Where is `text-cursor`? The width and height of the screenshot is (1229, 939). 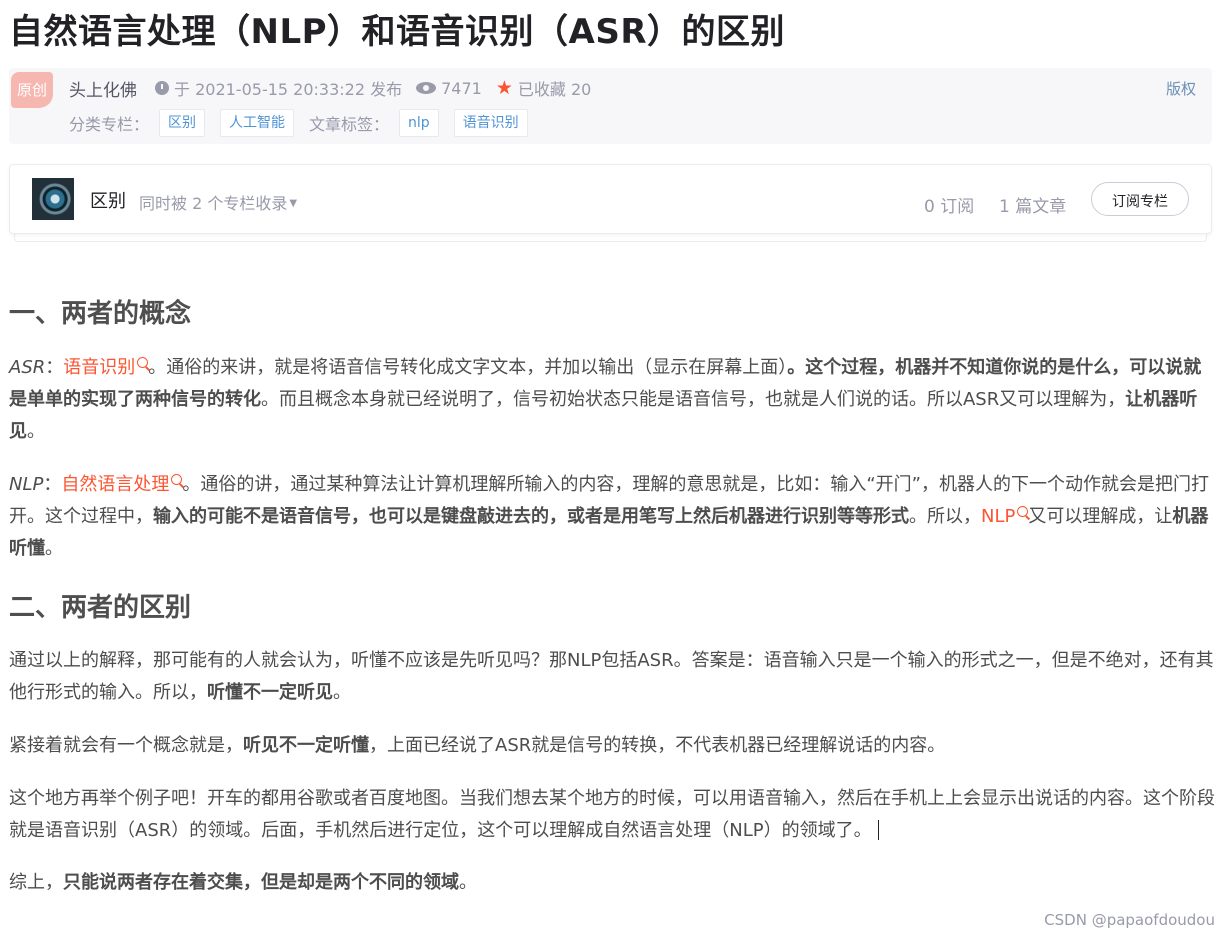 text-cursor is located at coordinates (878, 830).